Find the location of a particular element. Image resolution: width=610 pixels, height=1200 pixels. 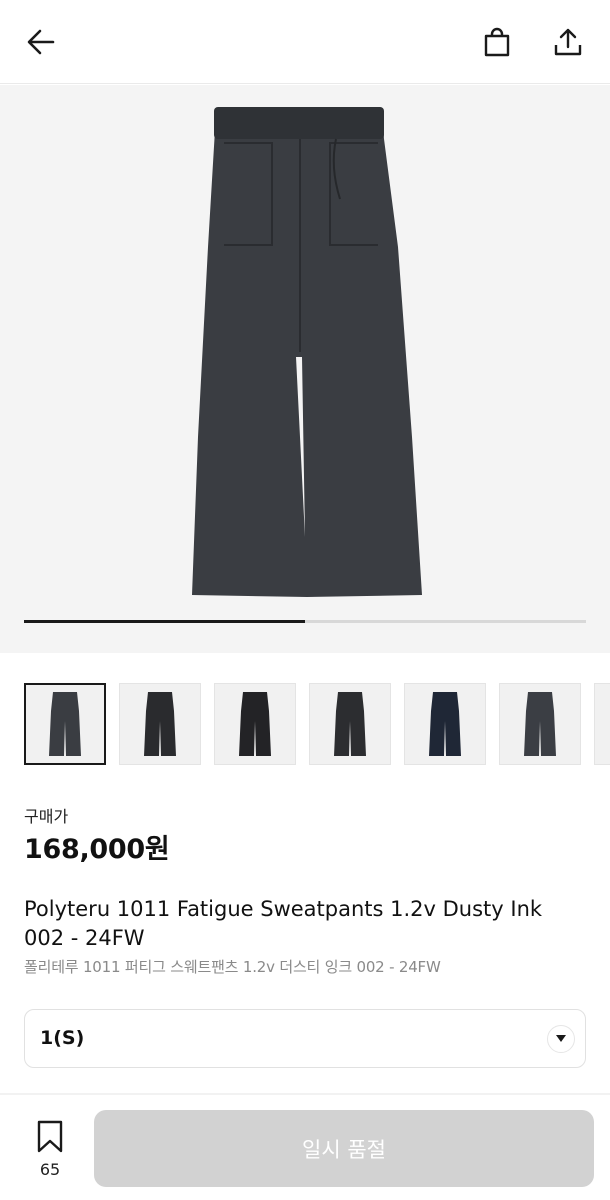

bookmark-icon is located at coordinates (50, 1136).